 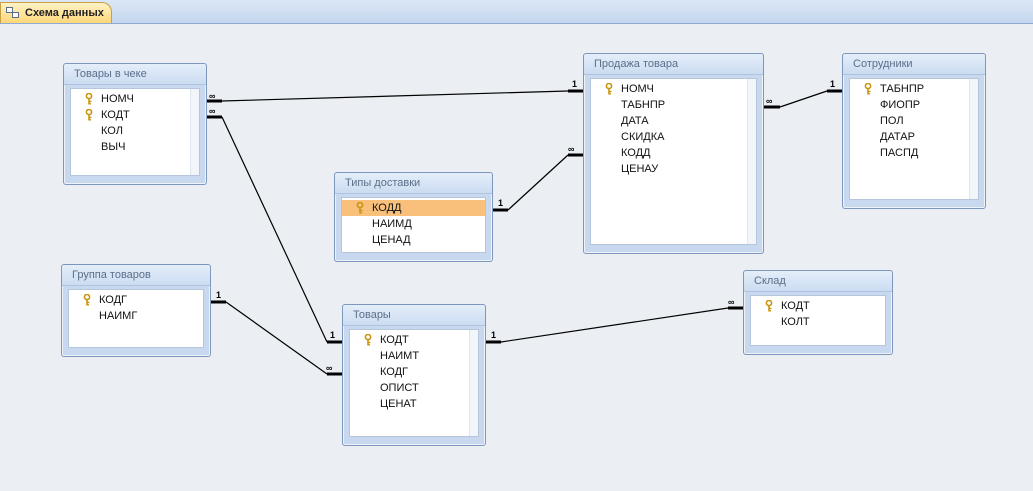 I want to click on field-name: ПАСПД, so click(x=899, y=153).